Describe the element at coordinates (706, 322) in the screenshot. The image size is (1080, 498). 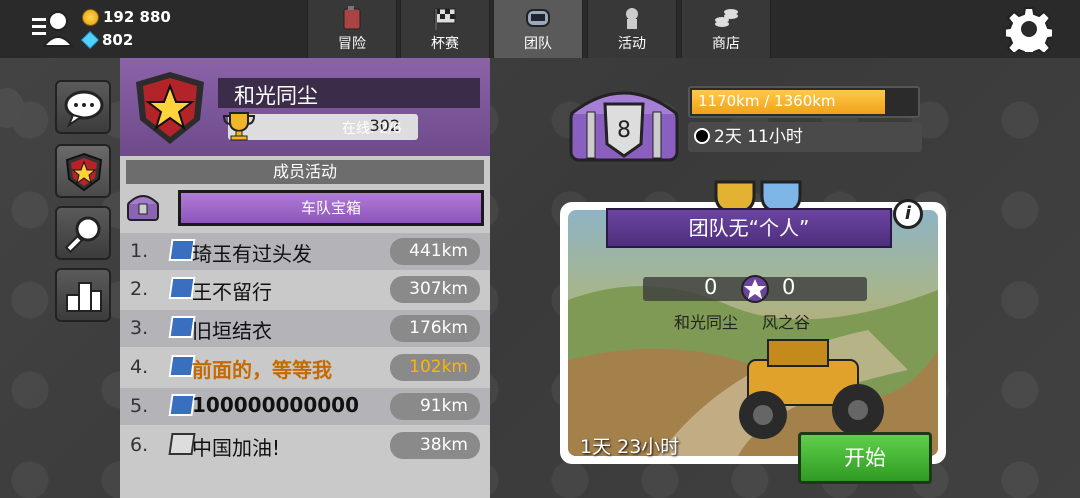
I see `event-team-left: 和光同尘` at that location.